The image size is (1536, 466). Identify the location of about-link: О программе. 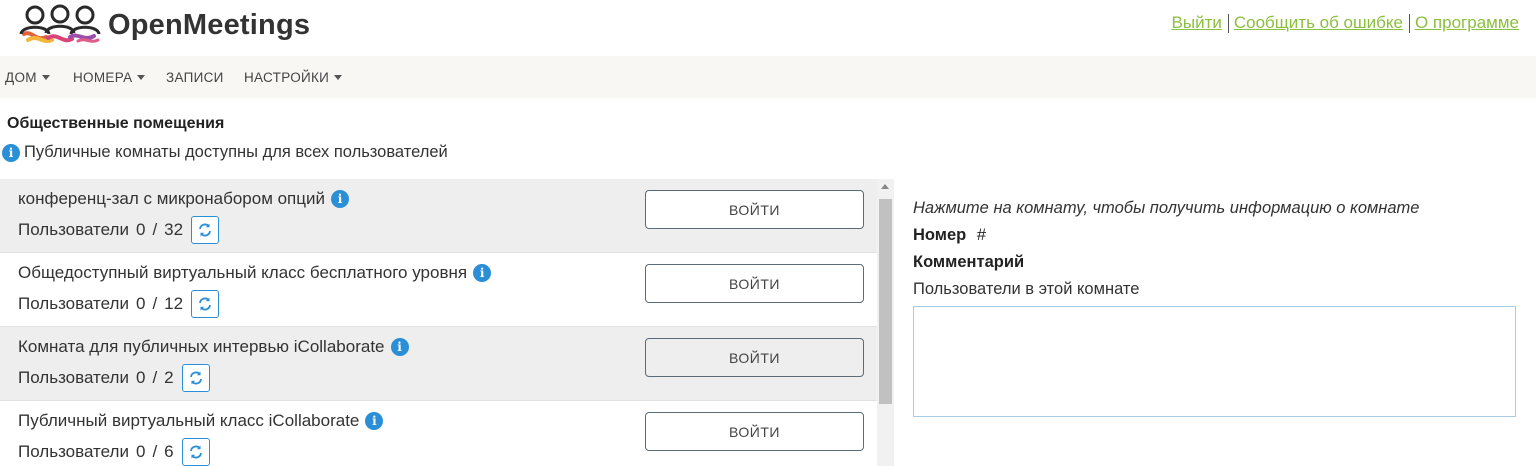
(1467, 23).